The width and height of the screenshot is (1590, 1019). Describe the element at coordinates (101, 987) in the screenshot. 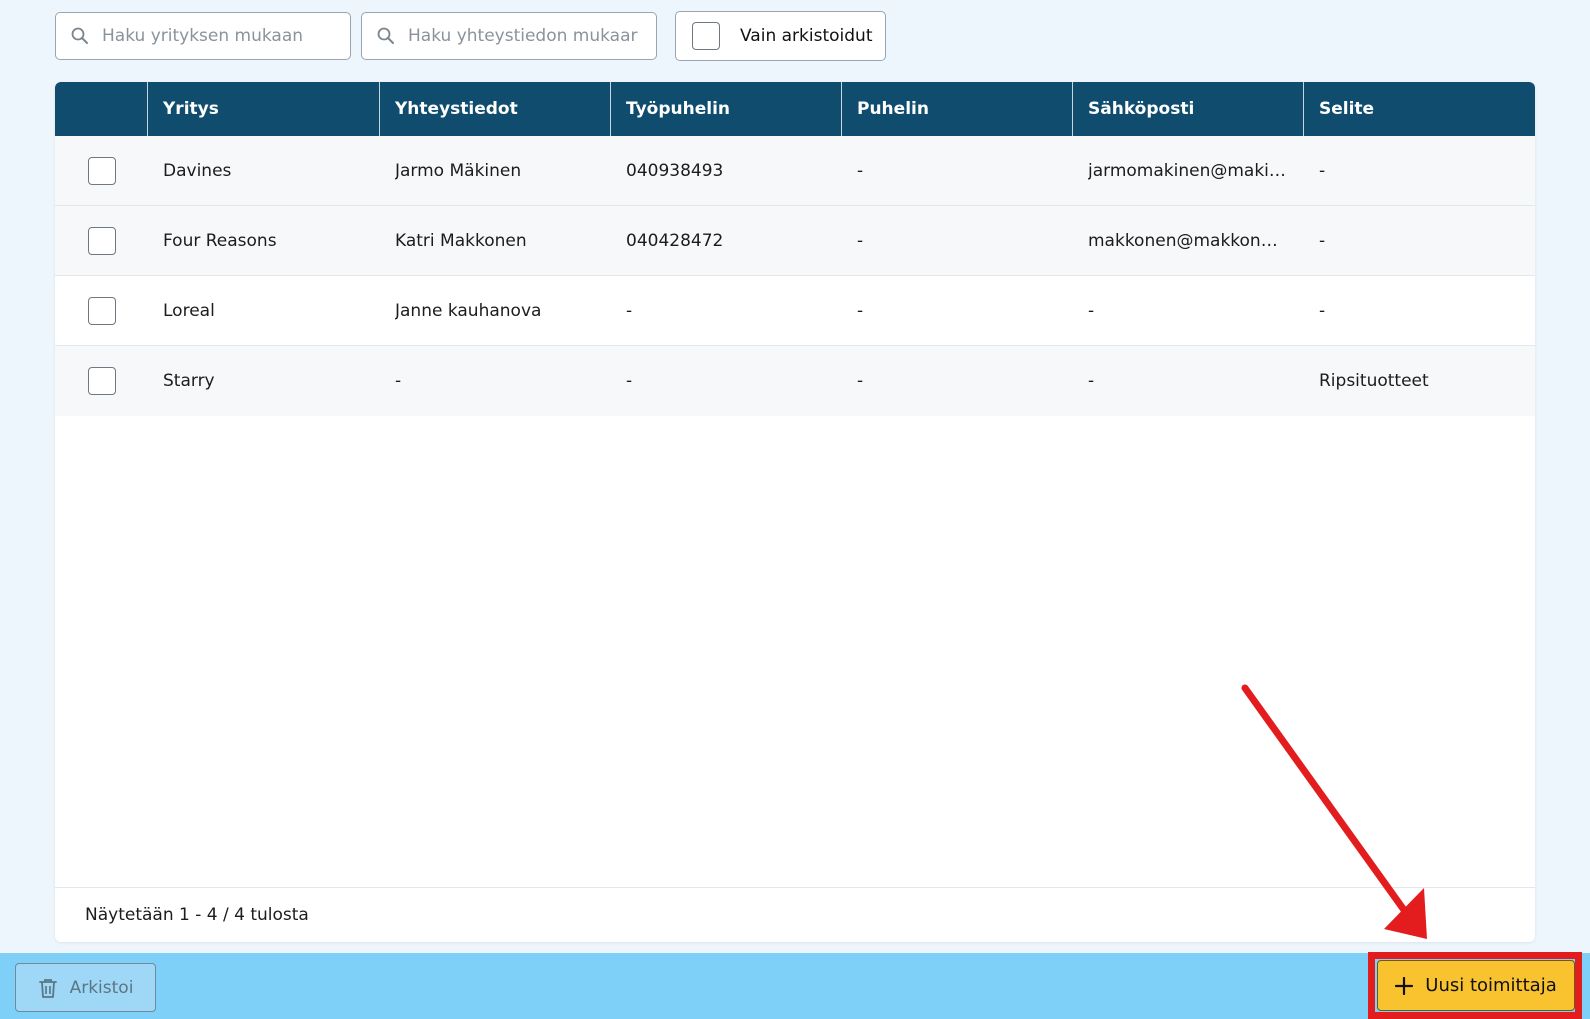

I see `archive-button-label: Arkistoi` at that location.